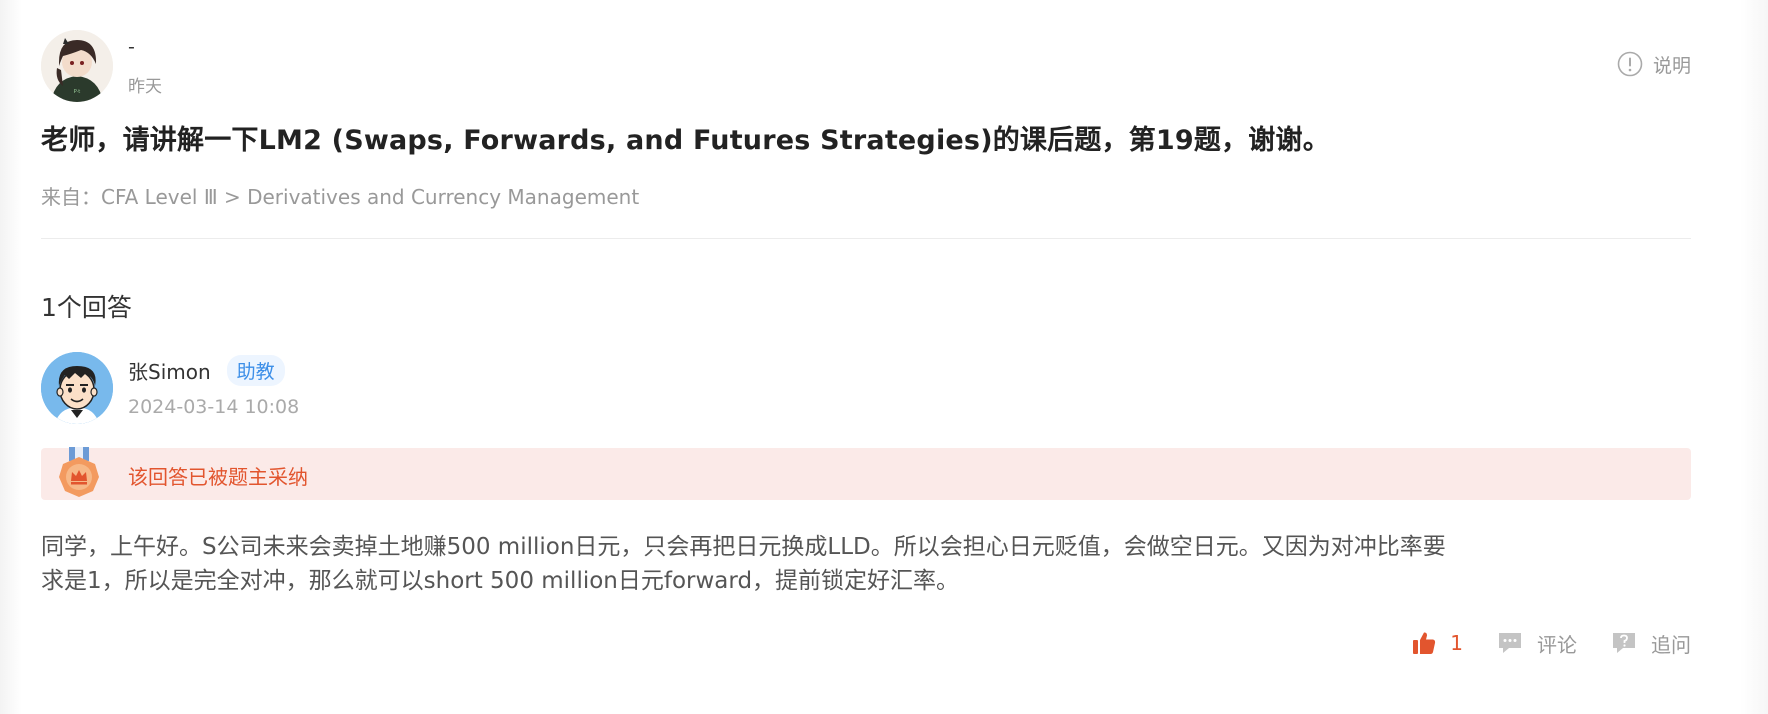 The height and width of the screenshot is (714, 1768). Describe the element at coordinates (1671, 65) in the screenshot. I see `explain-label: 说明` at that location.